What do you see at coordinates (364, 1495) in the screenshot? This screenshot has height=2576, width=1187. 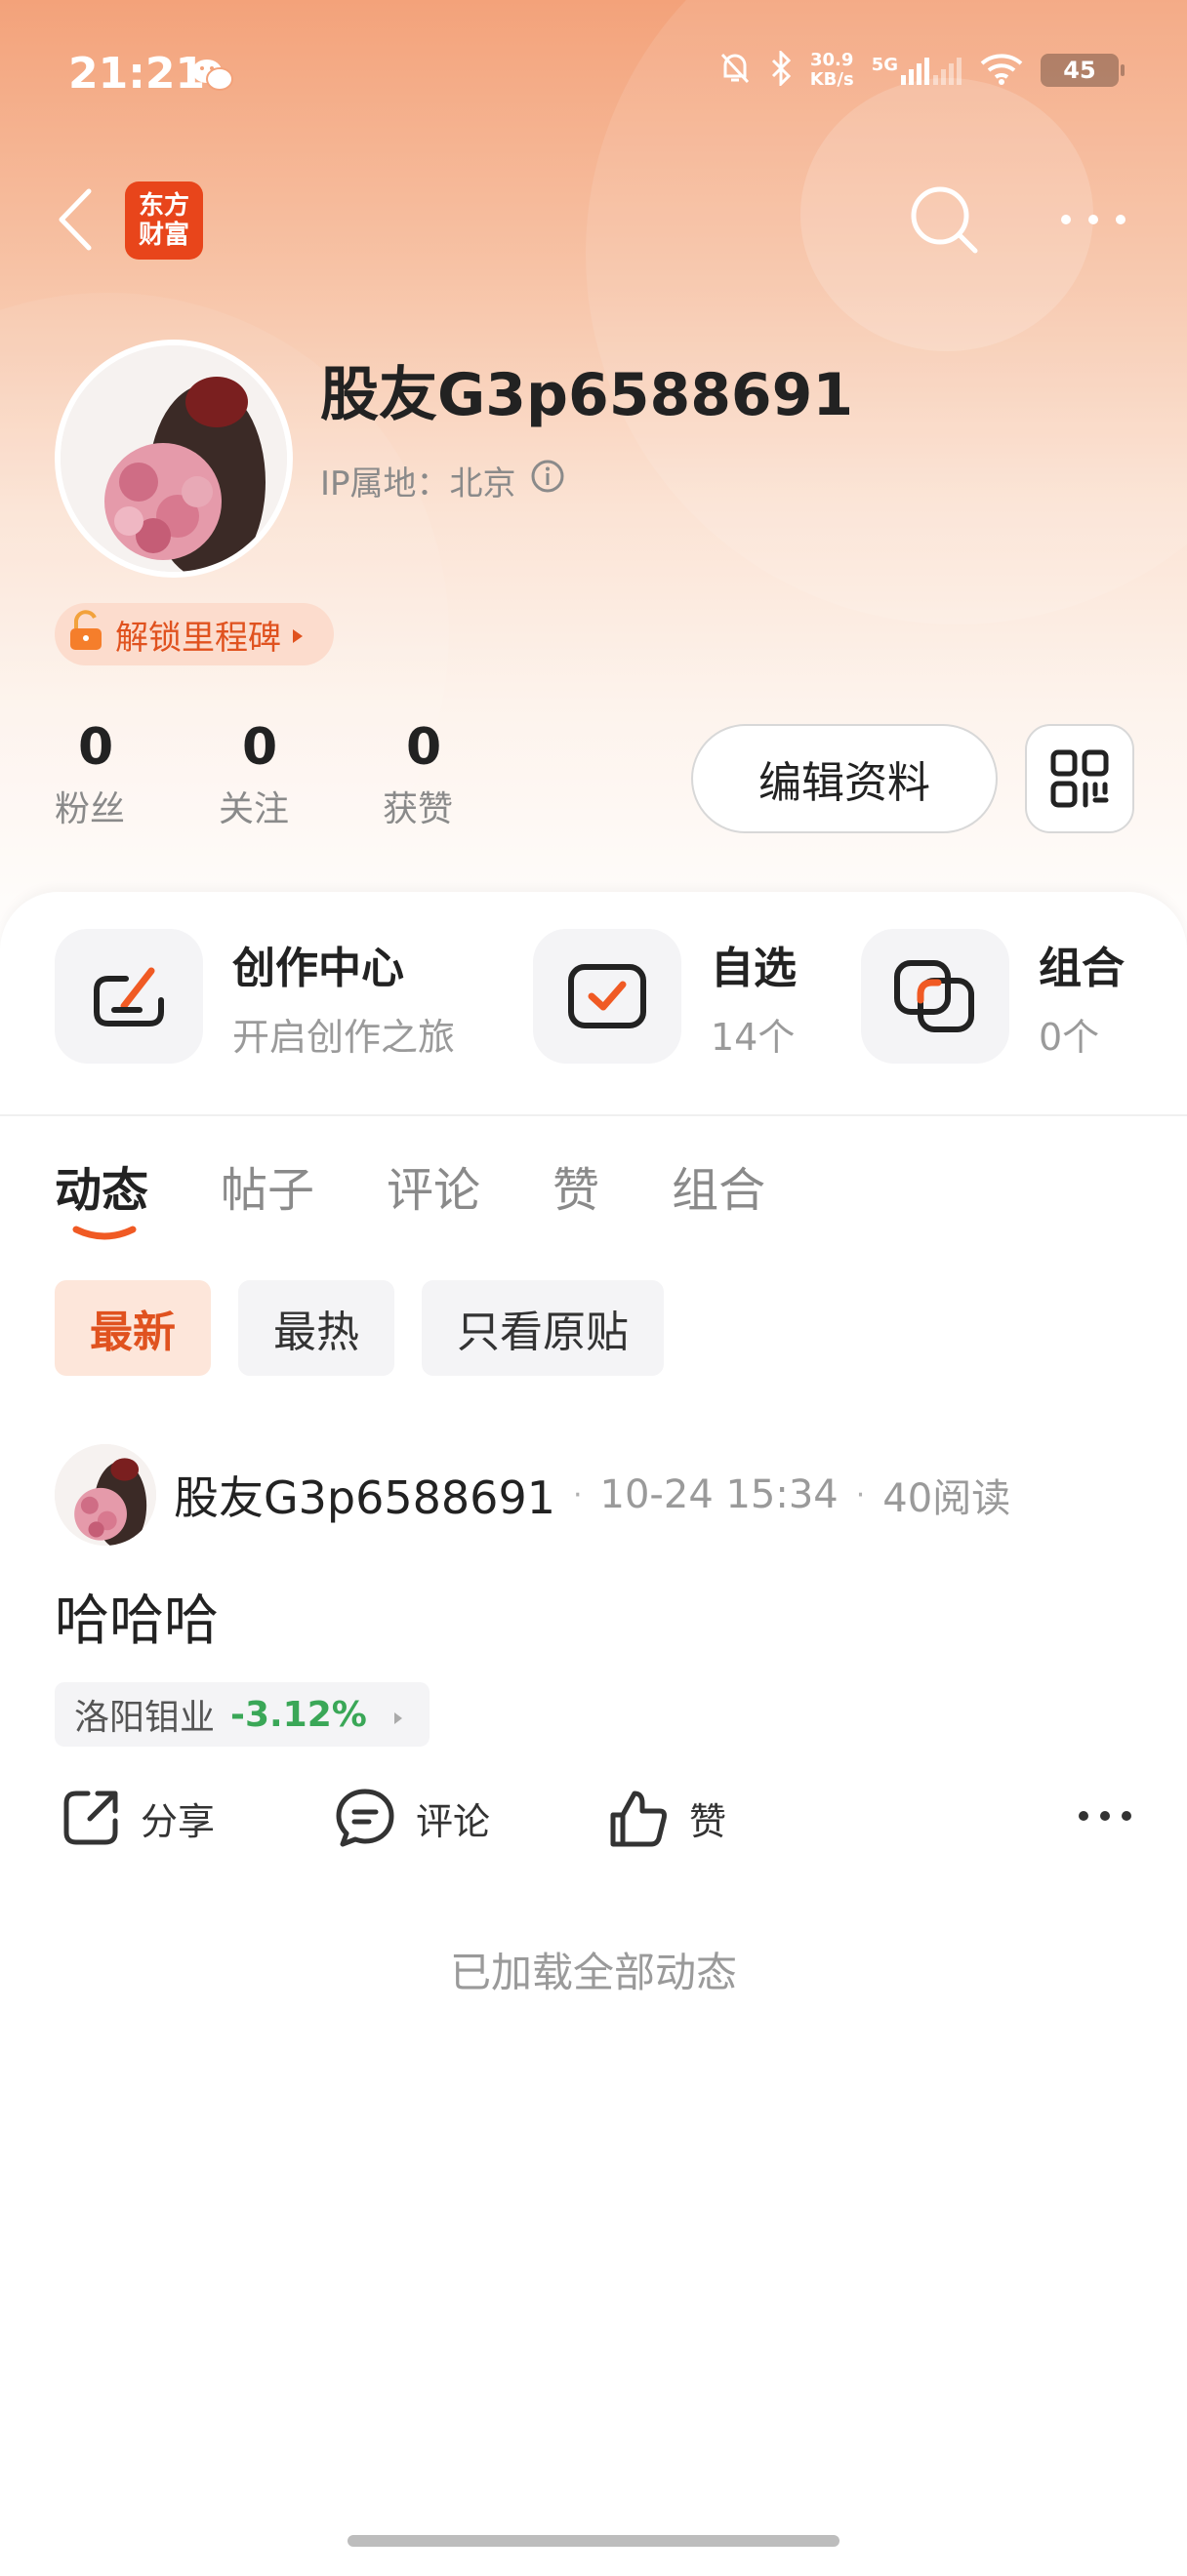 I see `post-username: 股友G3p6588691` at bounding box center [364, 1495].